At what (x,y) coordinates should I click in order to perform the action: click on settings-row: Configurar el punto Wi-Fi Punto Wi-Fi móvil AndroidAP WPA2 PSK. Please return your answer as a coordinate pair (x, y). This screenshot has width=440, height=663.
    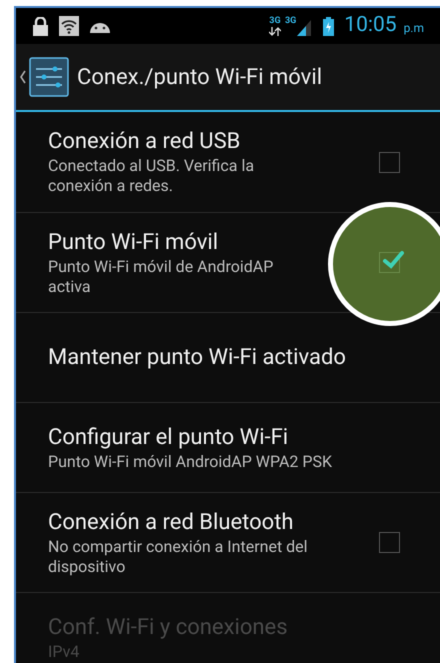
    Looking at the image, I should click on (228, 447).